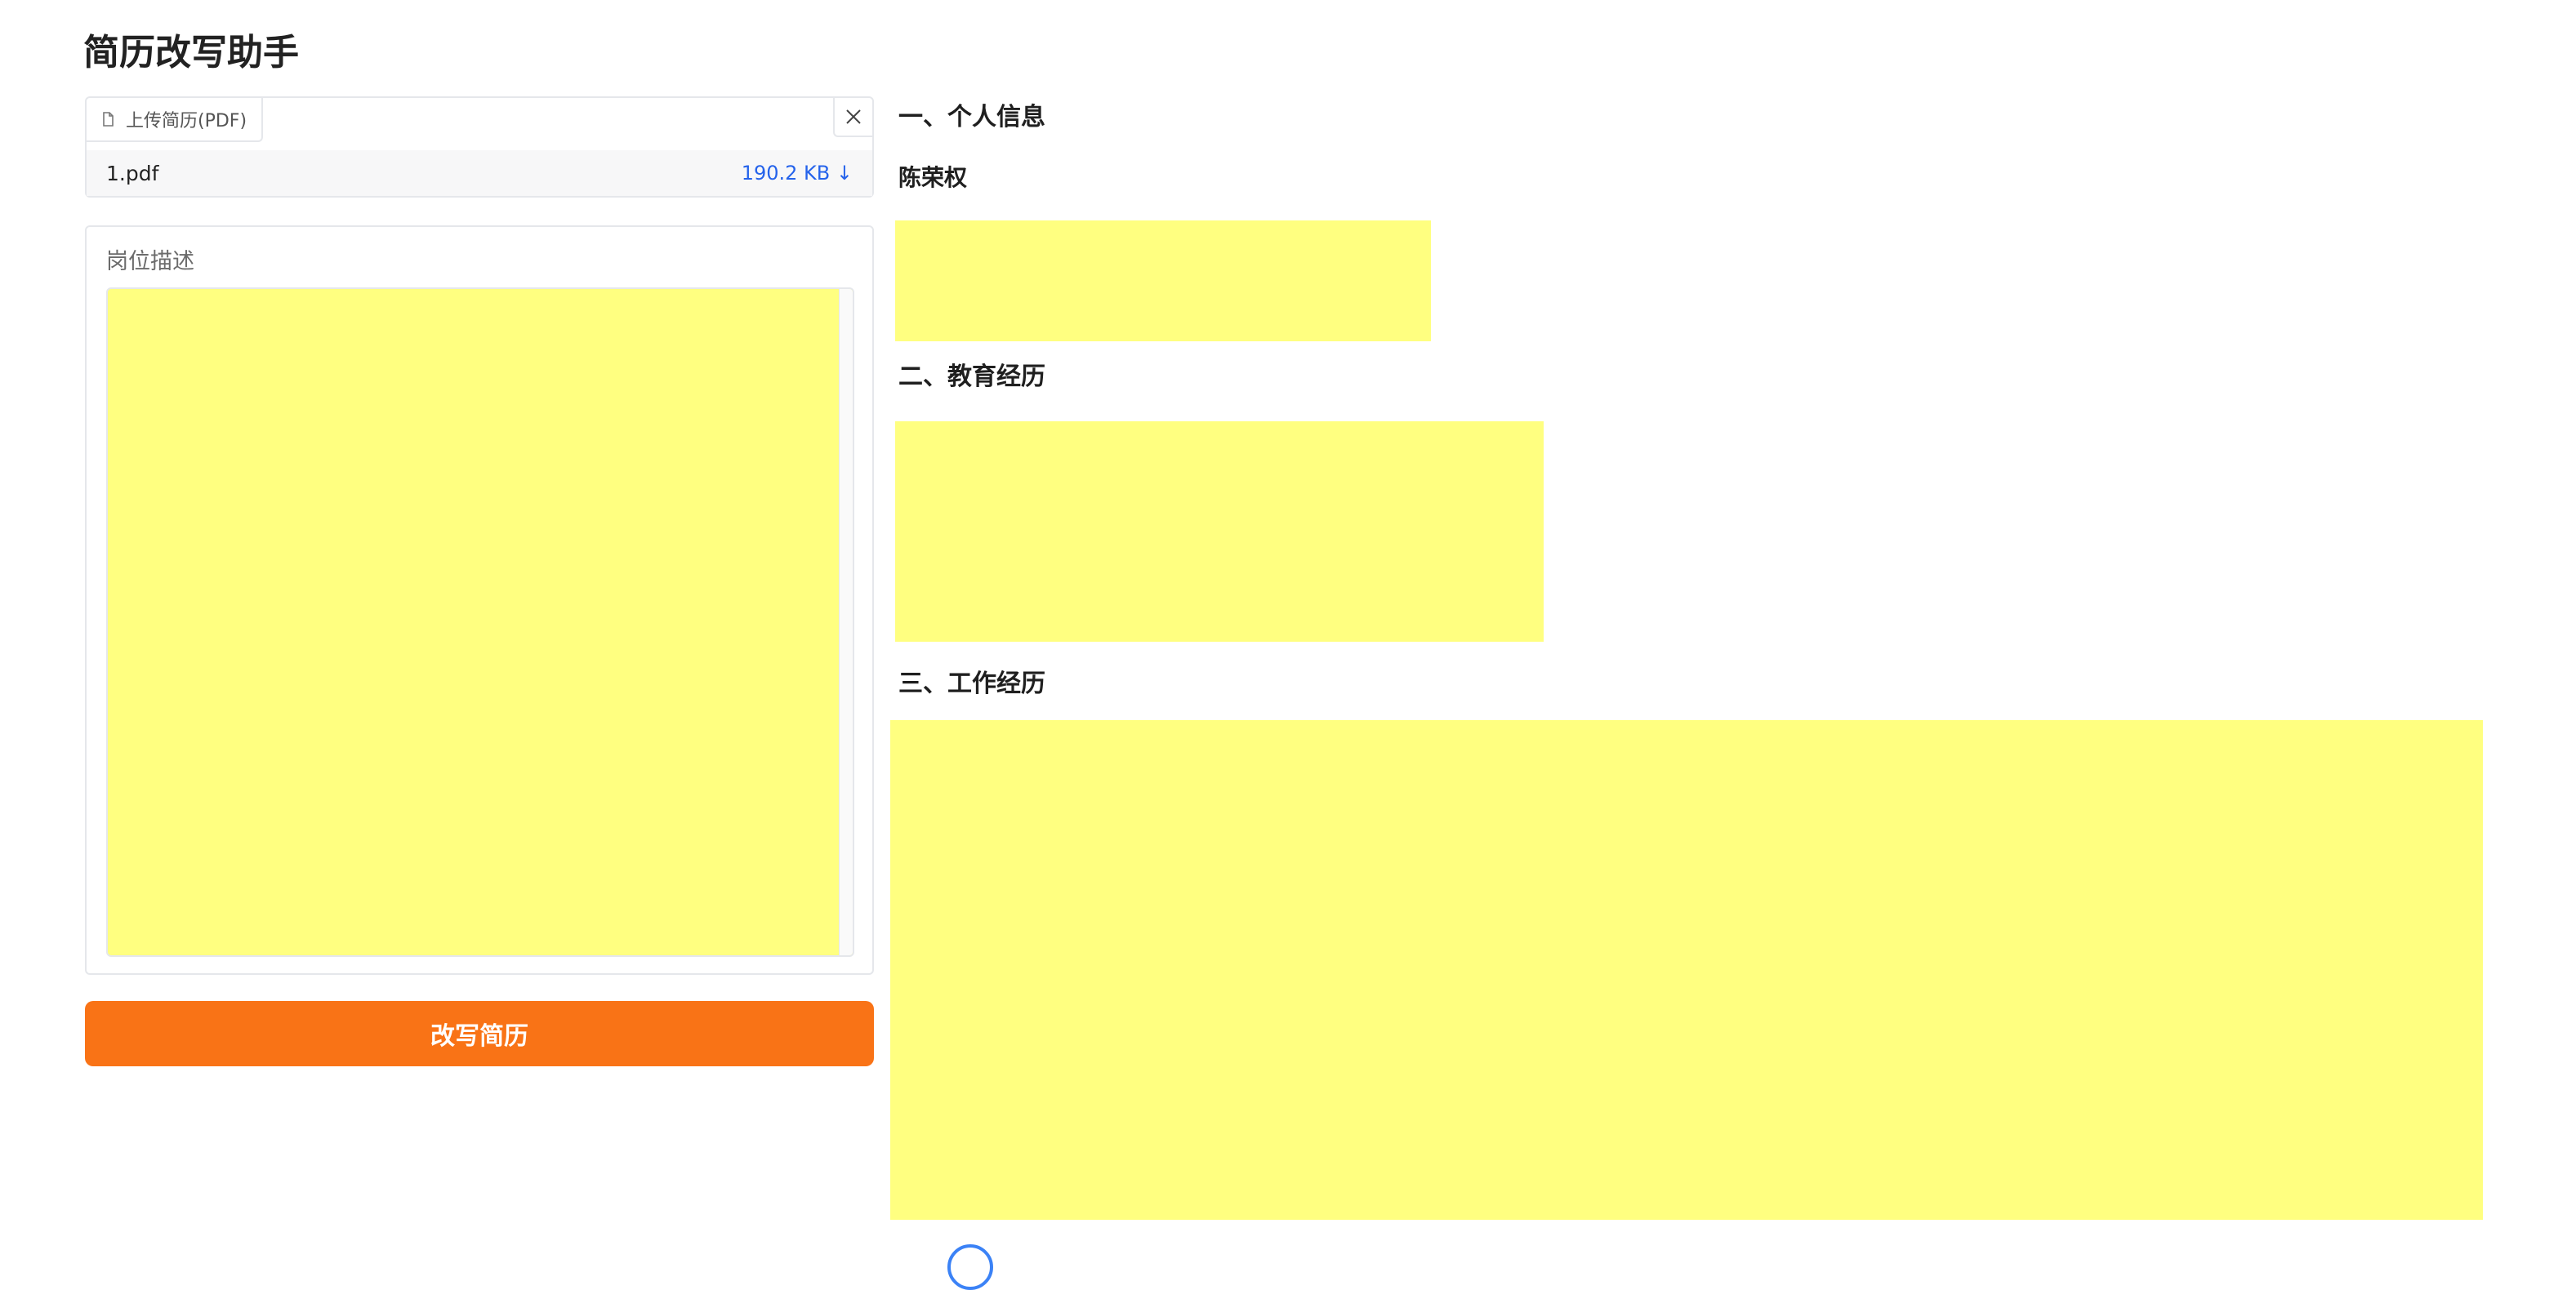 The image size is (2576, 1290). I want to click on loading-icon, so click(970, 1267).